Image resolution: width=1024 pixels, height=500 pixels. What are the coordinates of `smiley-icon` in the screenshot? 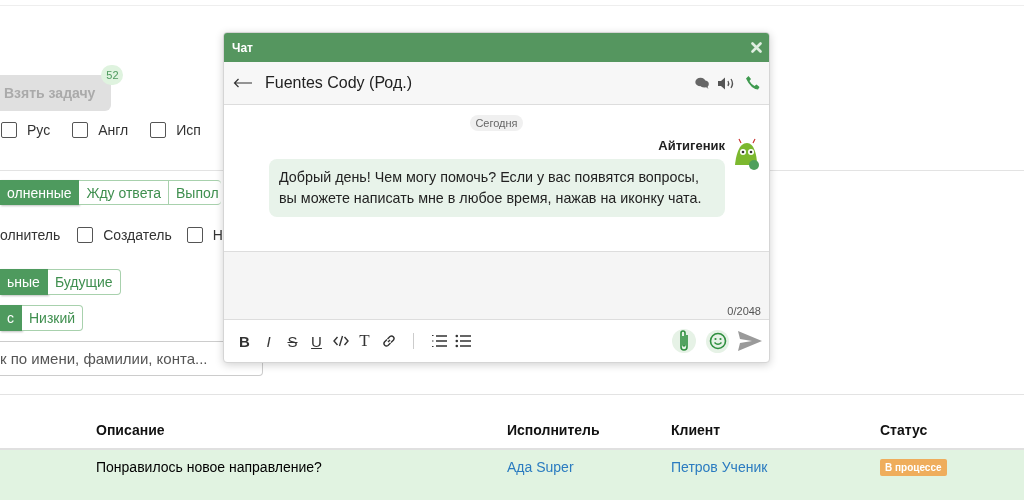 It's located at (717, 341).